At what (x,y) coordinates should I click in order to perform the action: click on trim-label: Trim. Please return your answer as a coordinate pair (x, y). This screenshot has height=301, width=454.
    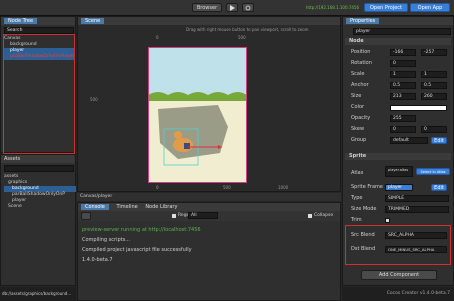
    Looking at the image, I should click on (356, 220).